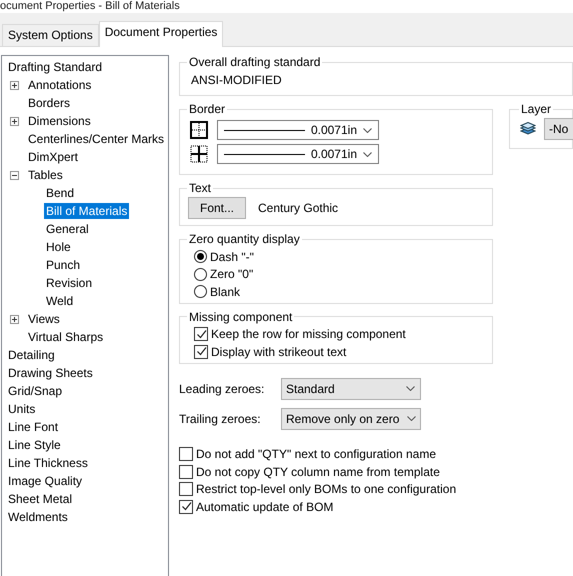 Image resolution: width=573 pixels, height=576 pixels. What do you see at coordinates (161, 34) in the screenshot?
I see `tab: Document Properties` at bounding box center [161, 34].